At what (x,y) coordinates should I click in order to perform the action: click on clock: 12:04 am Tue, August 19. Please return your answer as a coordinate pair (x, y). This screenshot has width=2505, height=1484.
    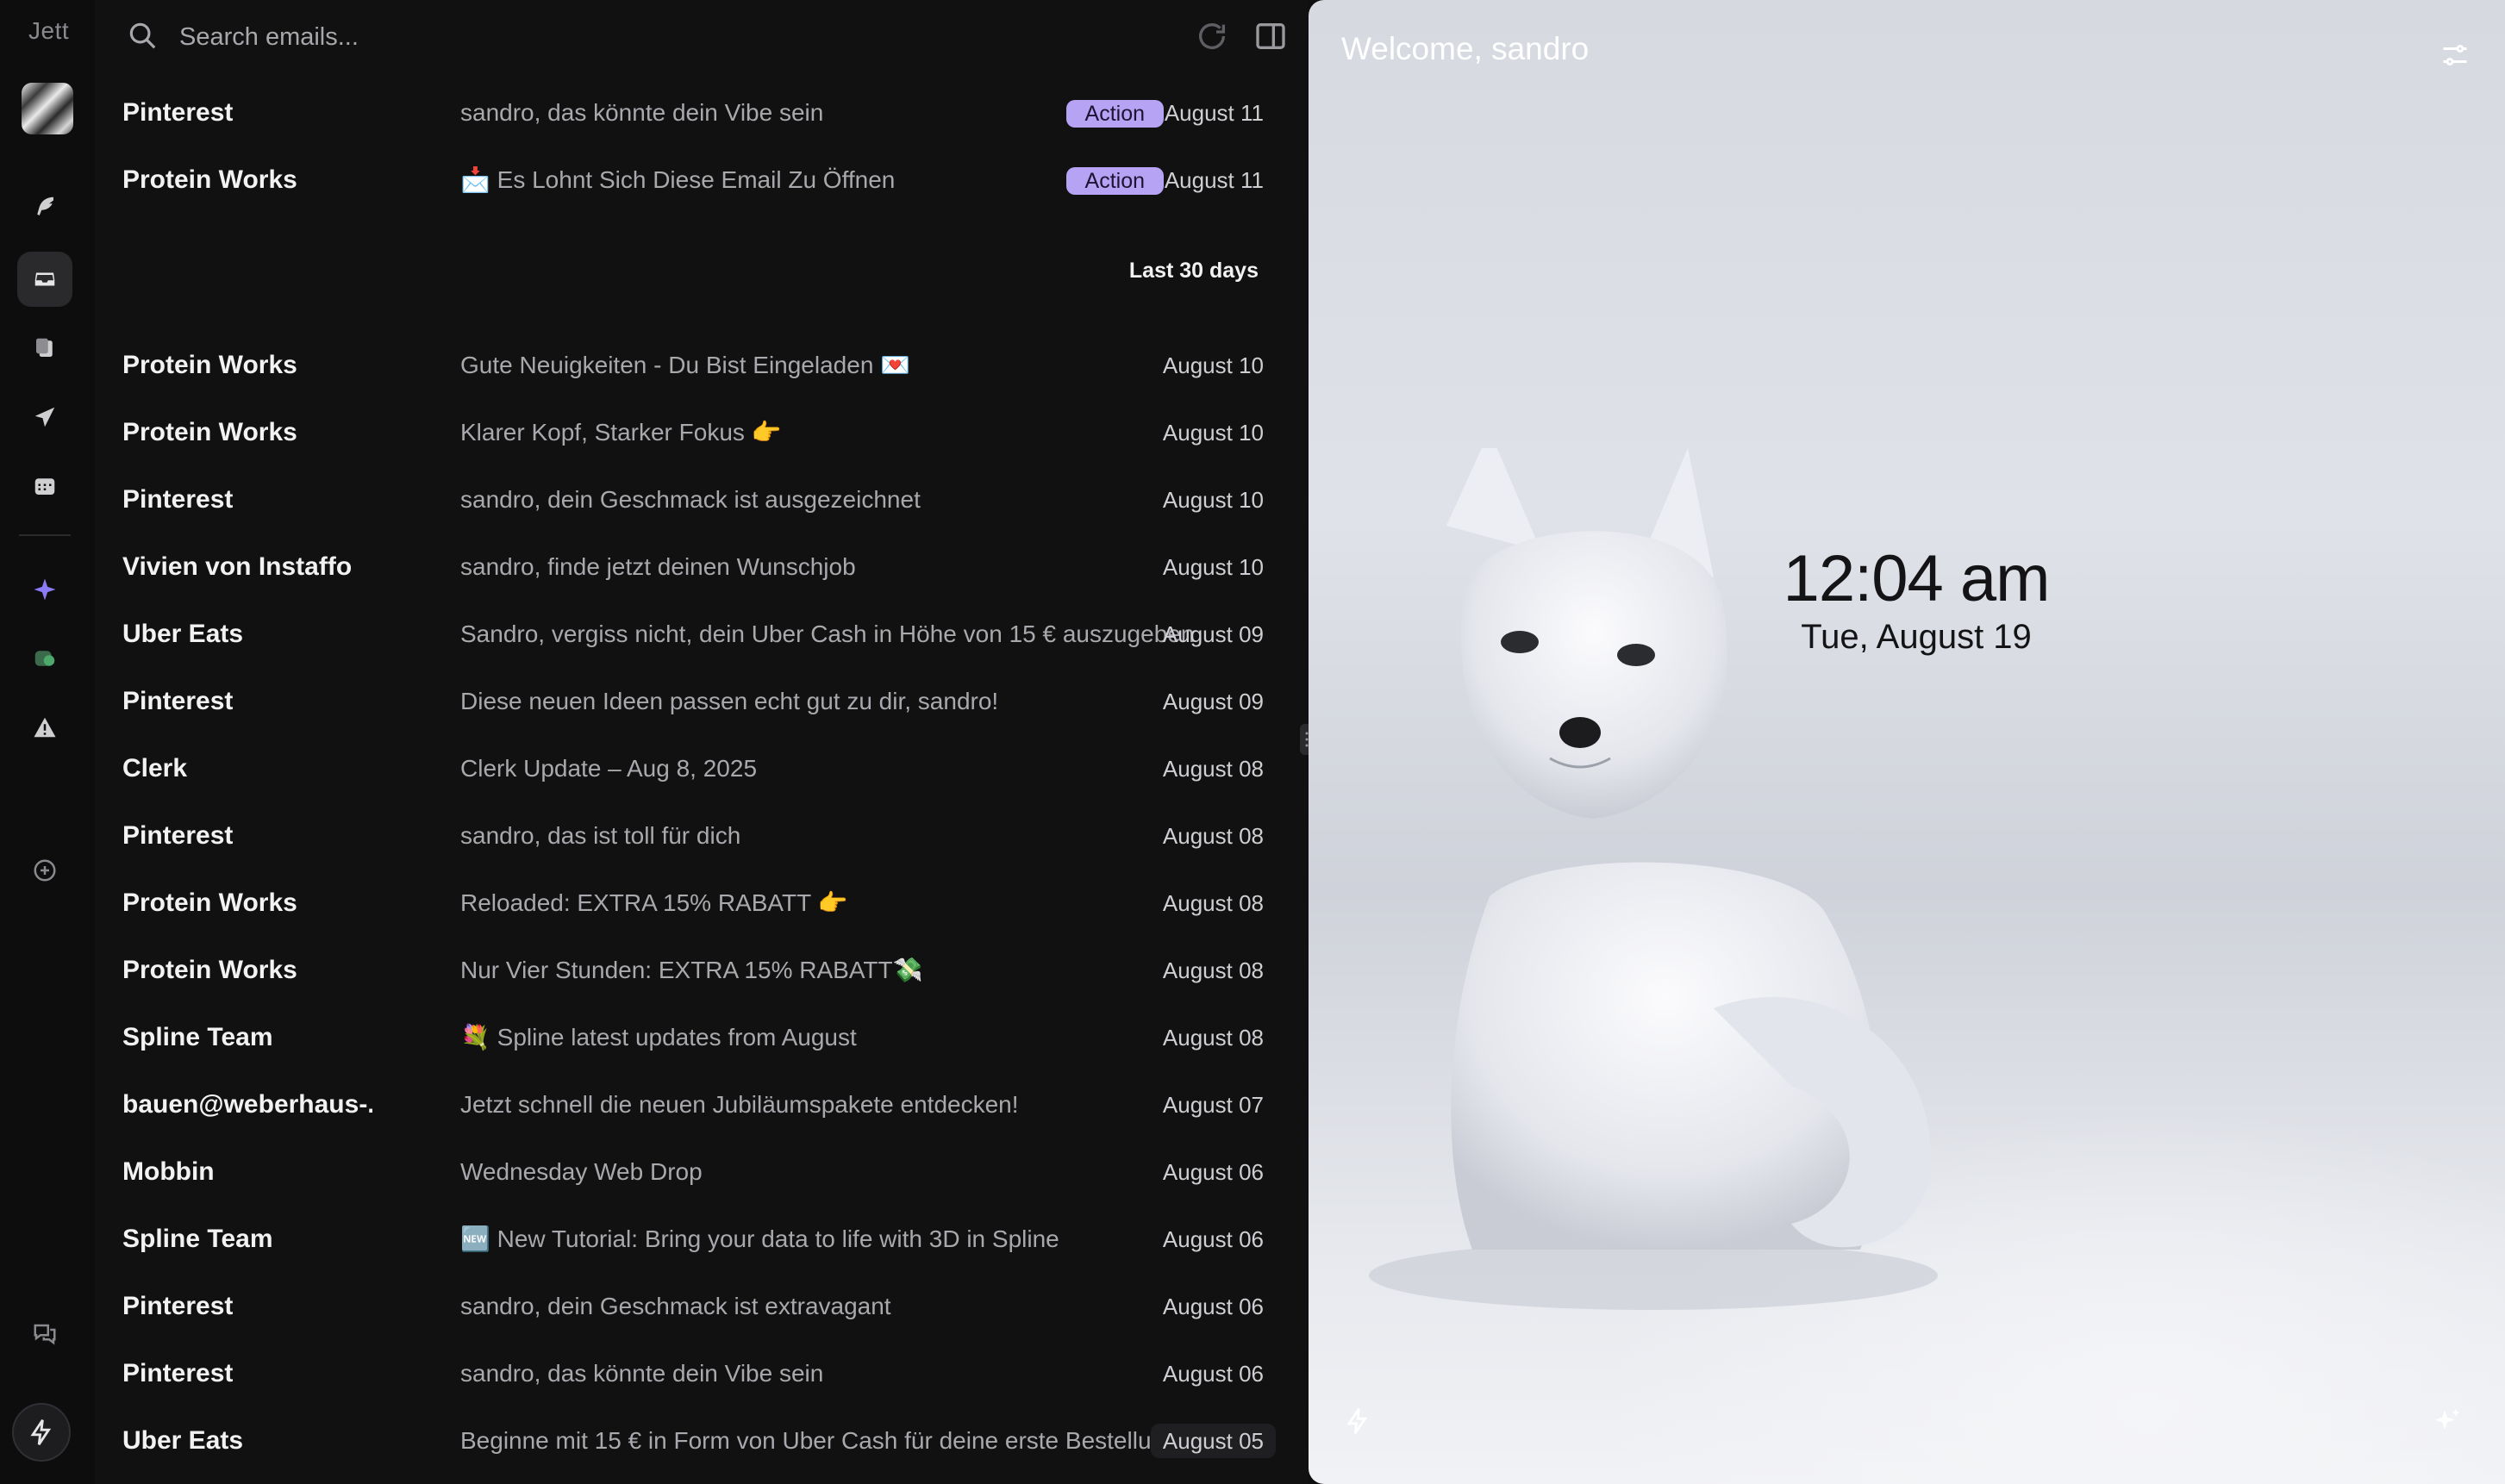
    Looking at the image, I should click on (1916, 600).